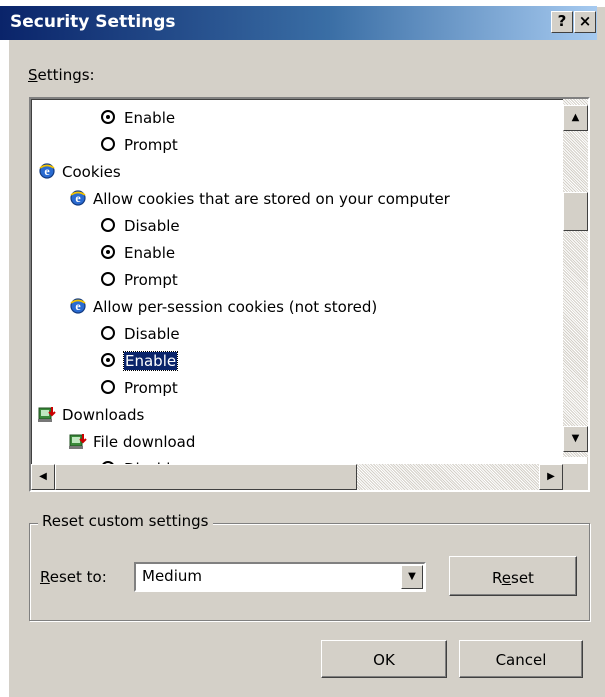  What do you see at coordinates (280, 577) in the screenshot?
I see `reset-level-select: Medium ▼` at bounding box center [280, 577].